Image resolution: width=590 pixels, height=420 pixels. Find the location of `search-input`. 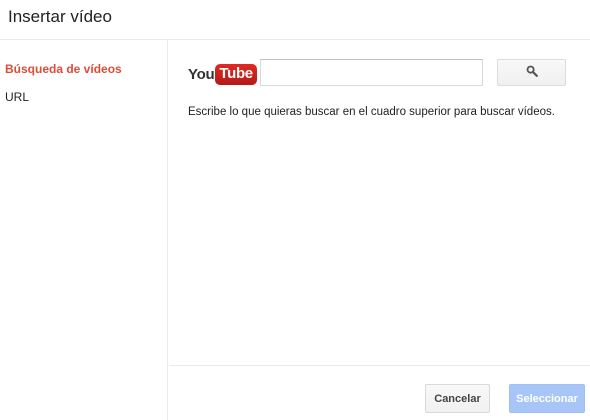

search-input is located at coordinates (371, 72).